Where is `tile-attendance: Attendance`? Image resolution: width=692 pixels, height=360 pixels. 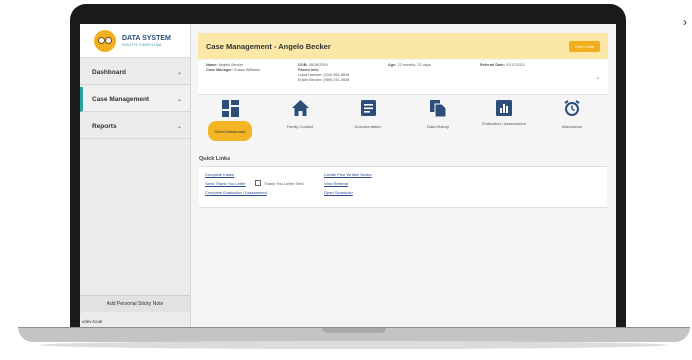 tile-attendance: Attendance is located at coordinates (572, 113).